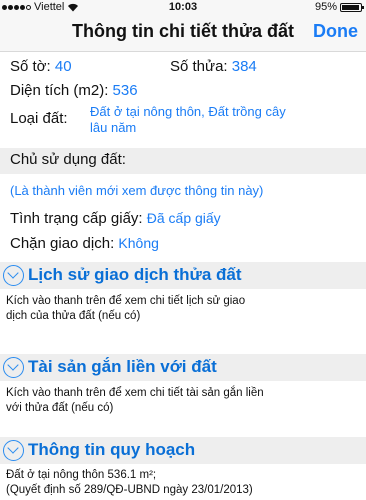 The width and height of the screenshot is (366, 500). What do you see at coordinates (122, 366) in the screenshot?
I see `attached-assets-title: Tài sản gắn liền với đất` at bounding box center [122, 366].